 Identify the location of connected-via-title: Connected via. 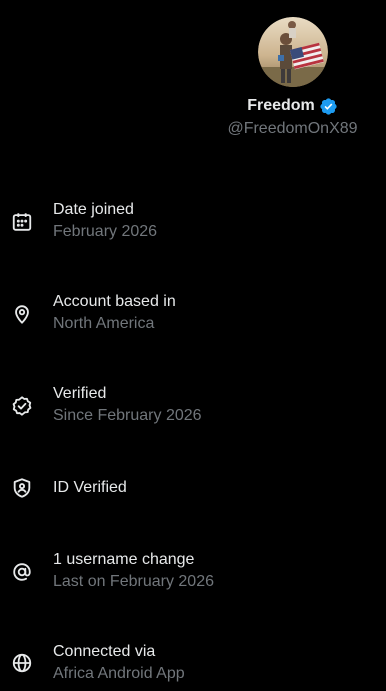
(104, 651).